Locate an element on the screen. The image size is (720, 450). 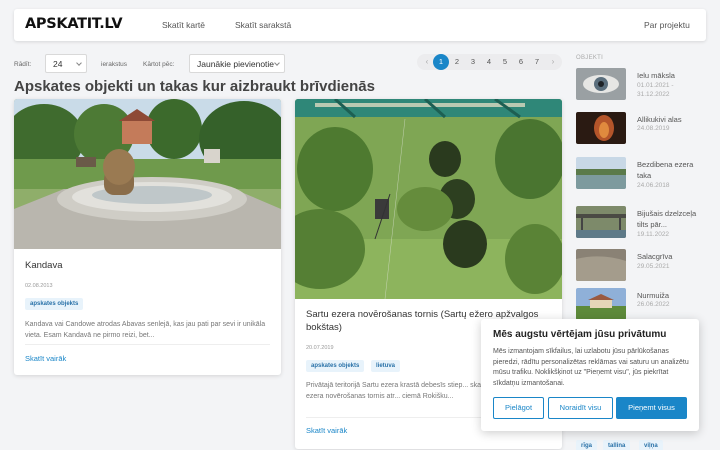
sidebar-item: Allikukivi alas 24.08.2019 is located at coordinates (641, 129).